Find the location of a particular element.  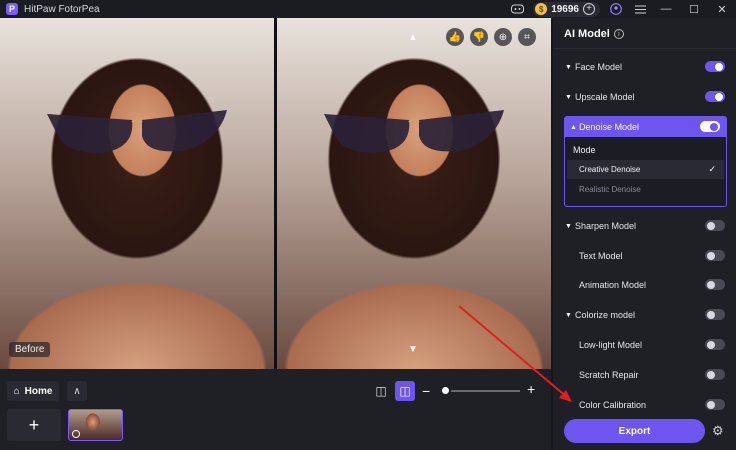

split-view-button: ◫ is located at coordinates (381, 391).